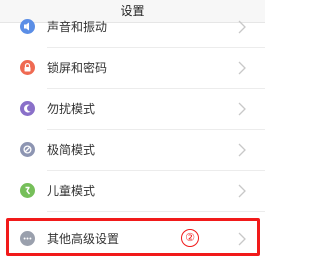  What do you see at coordinates (27, 190) in the screenshot?
I see `child-mode-icon` at bounding box center [27, 190].